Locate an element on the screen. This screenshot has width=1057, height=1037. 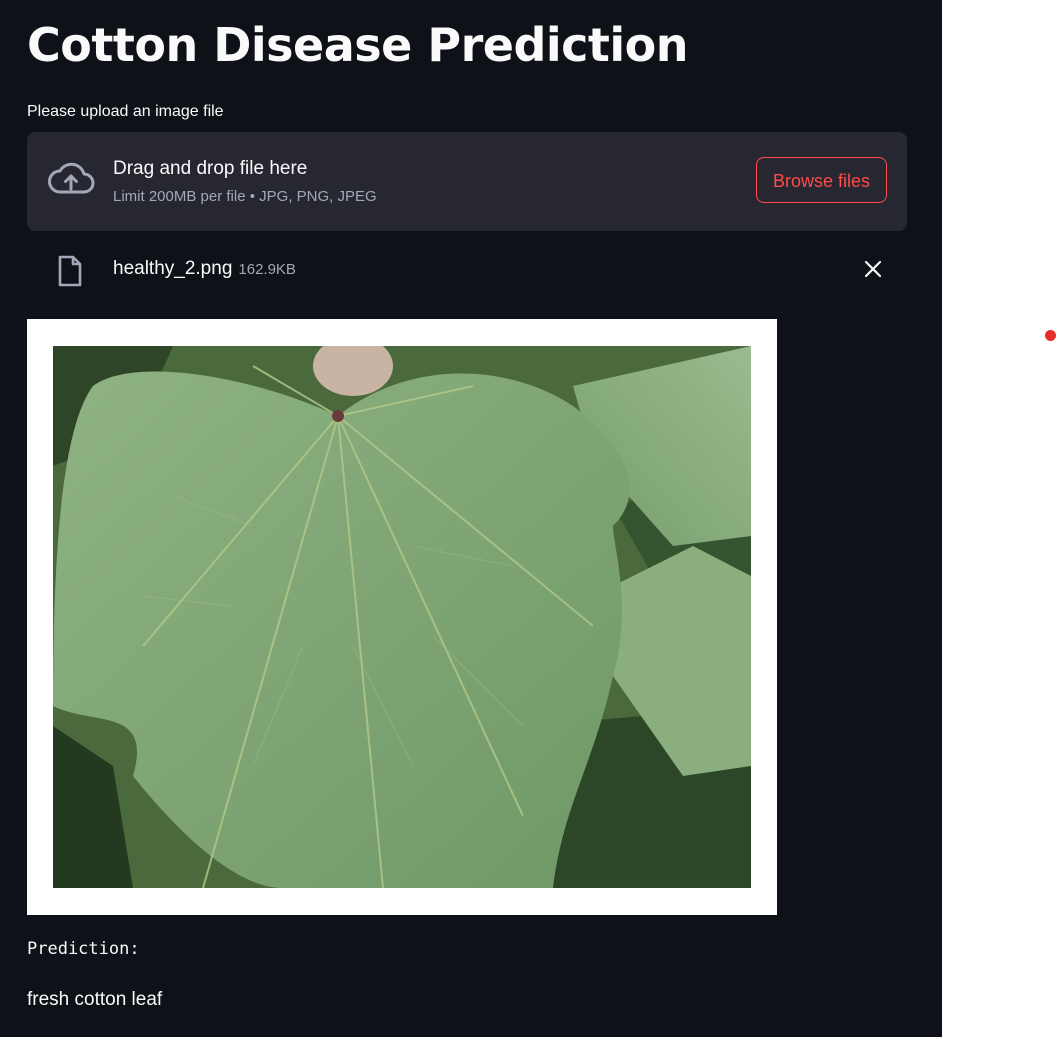
status-indicator-dot is located at coordinates (1050, 335).